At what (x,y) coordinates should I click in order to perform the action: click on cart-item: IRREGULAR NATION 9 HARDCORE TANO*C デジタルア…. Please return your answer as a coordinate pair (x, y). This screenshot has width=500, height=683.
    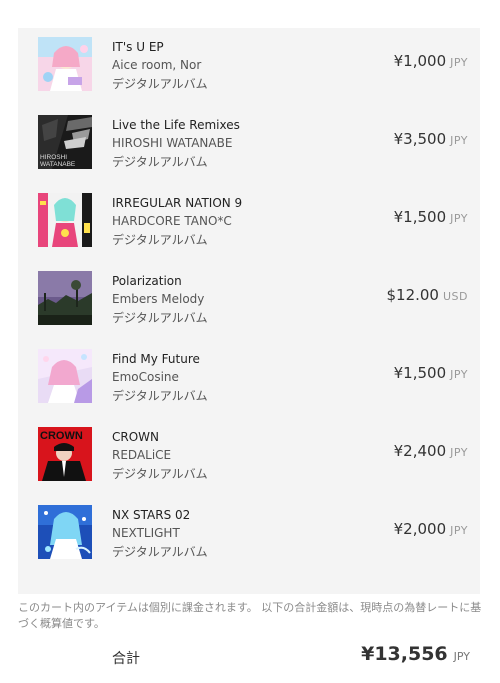
    Looking at the image, I should click on (249, 223).